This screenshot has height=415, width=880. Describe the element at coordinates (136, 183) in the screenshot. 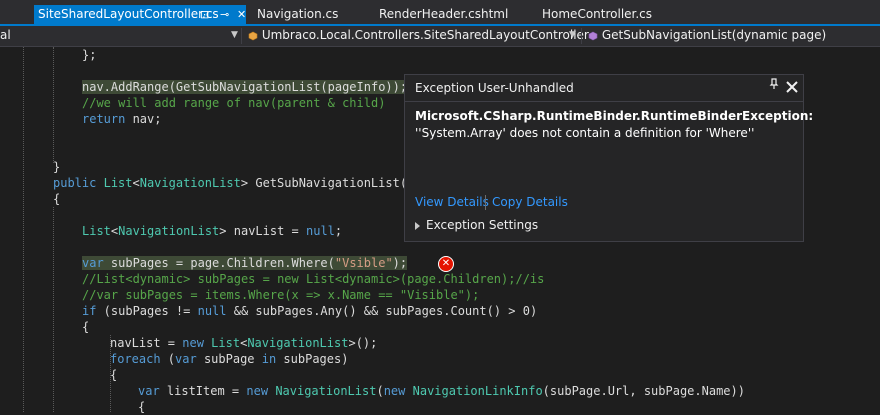

I see `code-token: <` at that location.